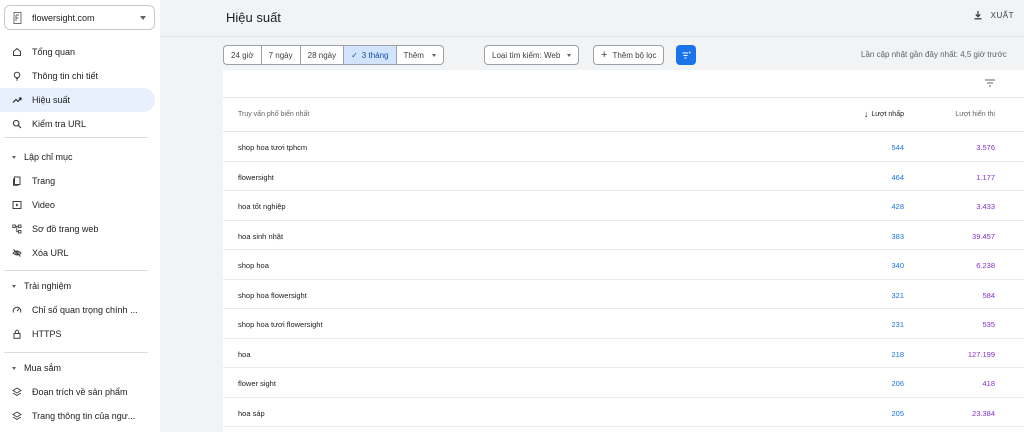 The width and height of the screenshot is (1024, 432). What do you see at coordinates (623, 324) in the screenshot?
I see `table-row: shop hoa tươi flowersight 231 535` at bounding box center [623, 324].